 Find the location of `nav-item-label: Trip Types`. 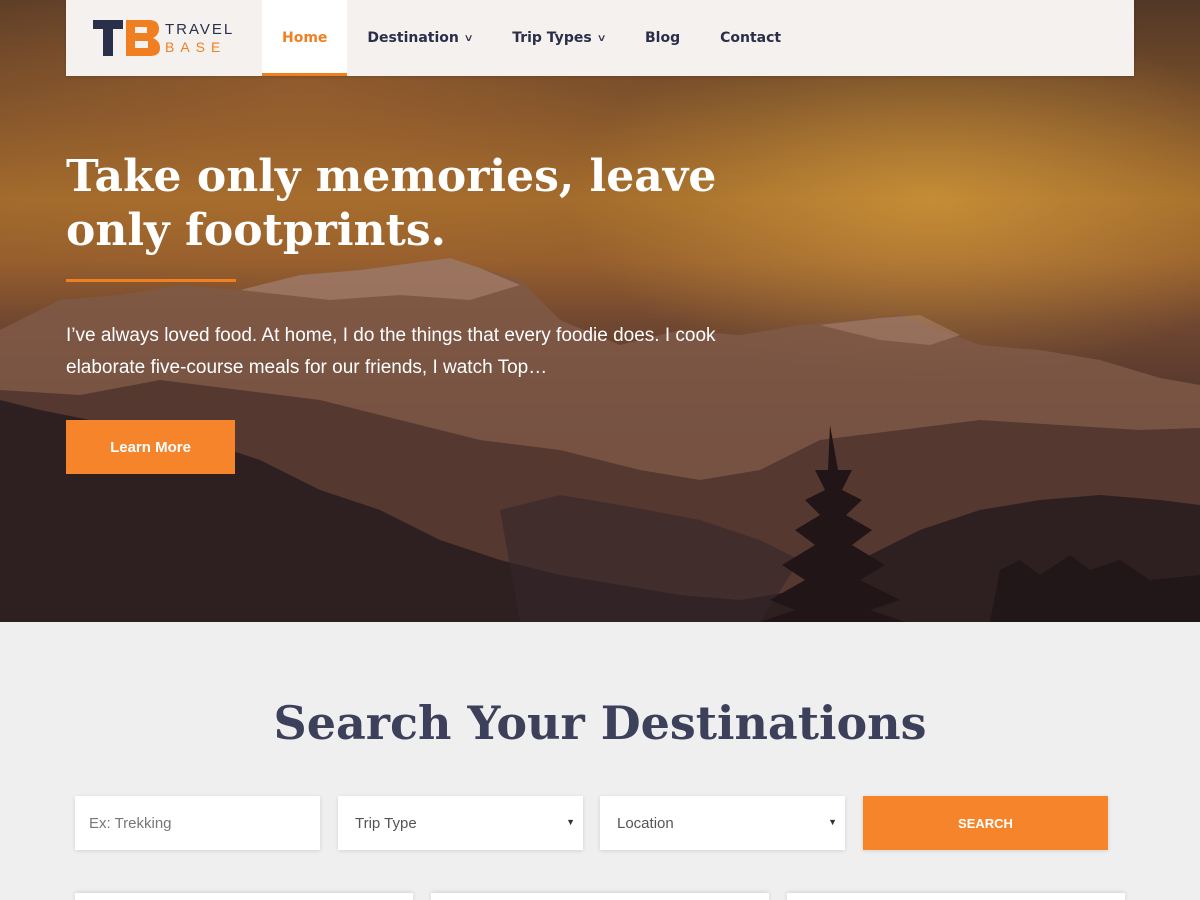

nav-item-label: Trip Types is located at coordinates (552, 38).